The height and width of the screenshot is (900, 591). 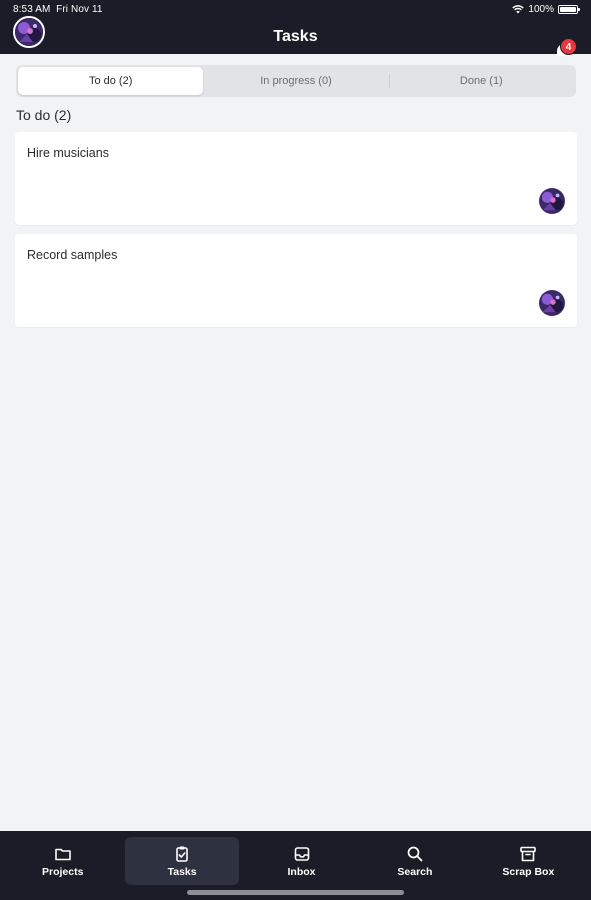 What do you see at coordinates (295, 892) in the screenshot?
I see `home-indicator` at bounding box center [295, 892].